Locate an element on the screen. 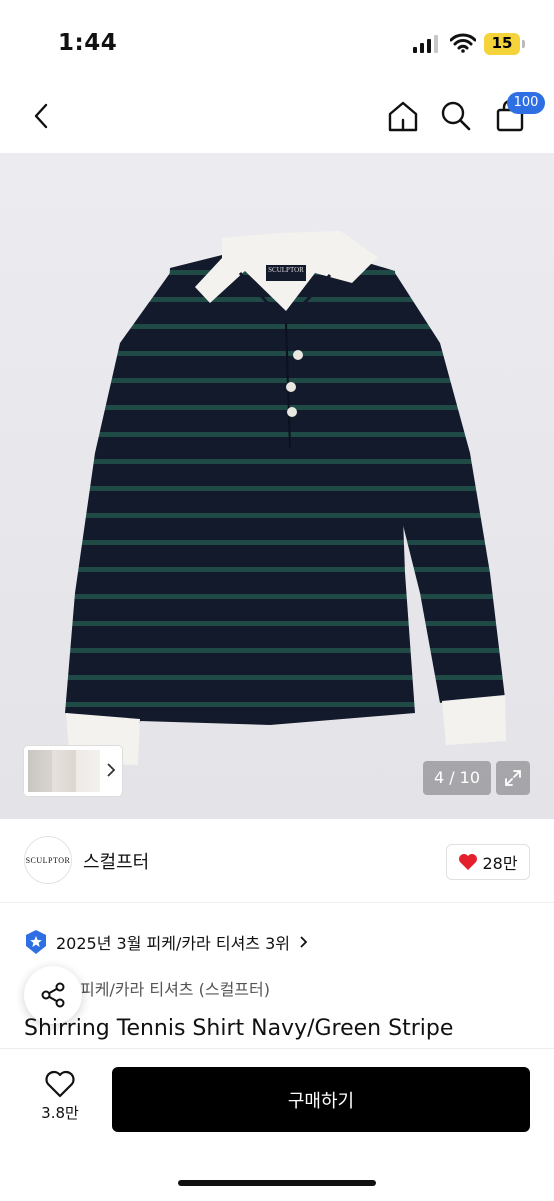 The width and height of the screenshot is (554, 1201). cart-count-badge: 100 is located at coordinates (526, 103).